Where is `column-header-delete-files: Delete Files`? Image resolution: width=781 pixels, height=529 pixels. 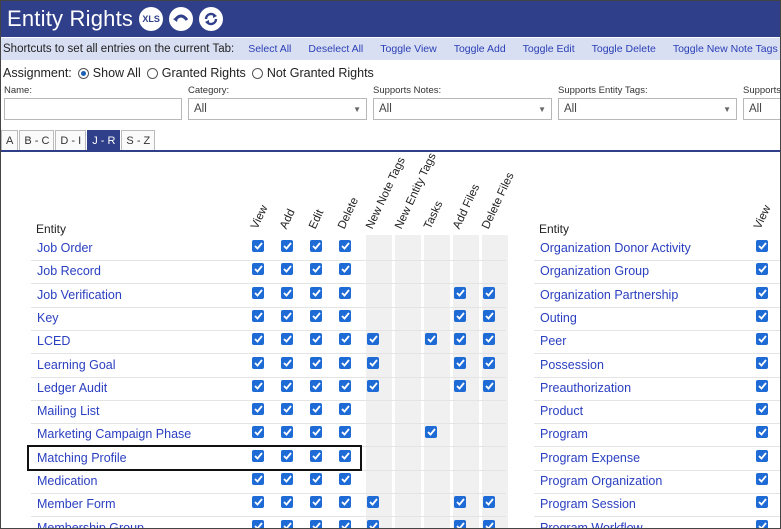
column-header-delete-files: Delete Files is located at coordinates (498, 201).